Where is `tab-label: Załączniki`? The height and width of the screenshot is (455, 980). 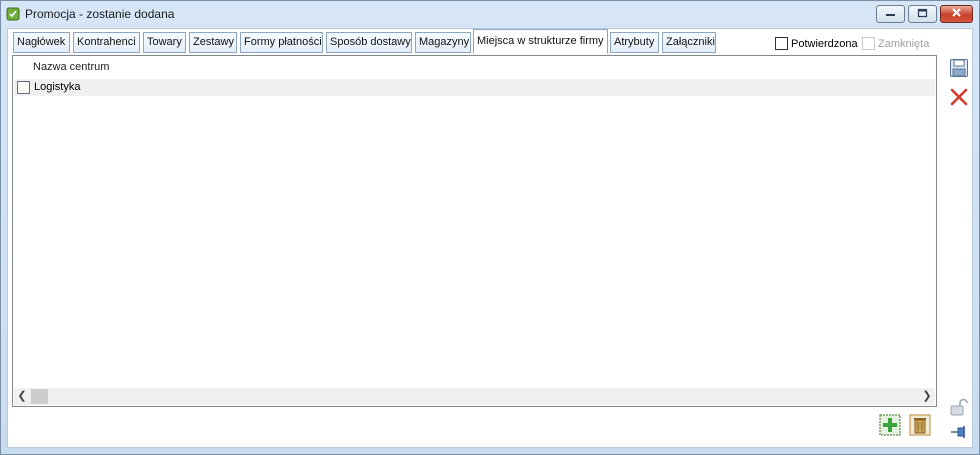 tab-label: Załączniki is located at coordinates (690, 42).